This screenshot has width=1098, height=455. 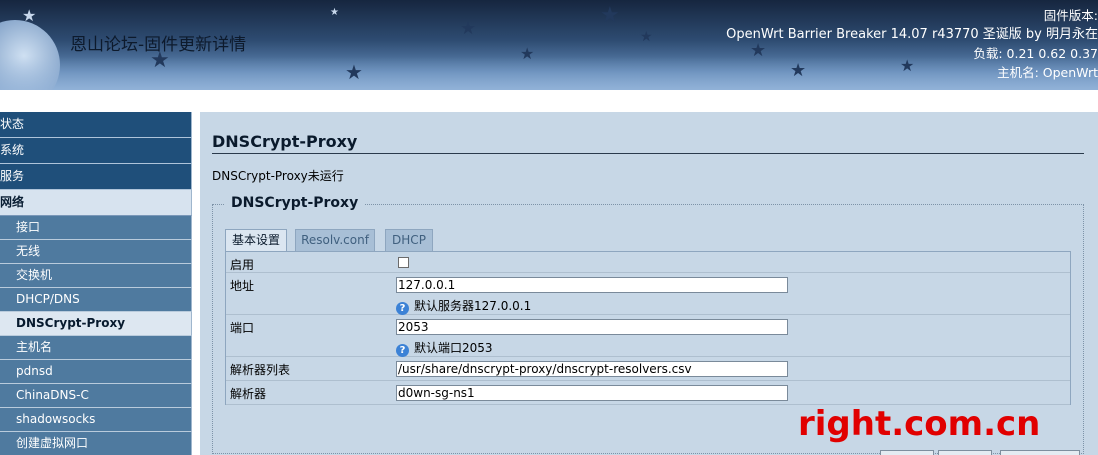 I want to click on section-legend: DNSCrypt-Proxy, so click(x=295, y=203).